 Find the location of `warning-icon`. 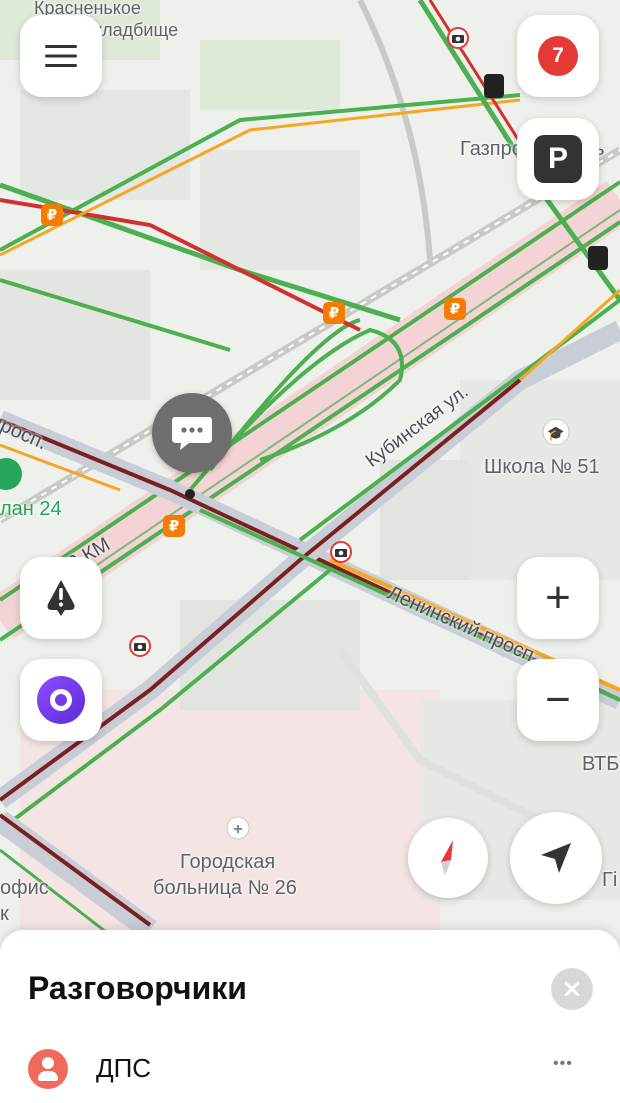

warning-icon is located at coordinates (61, 598).